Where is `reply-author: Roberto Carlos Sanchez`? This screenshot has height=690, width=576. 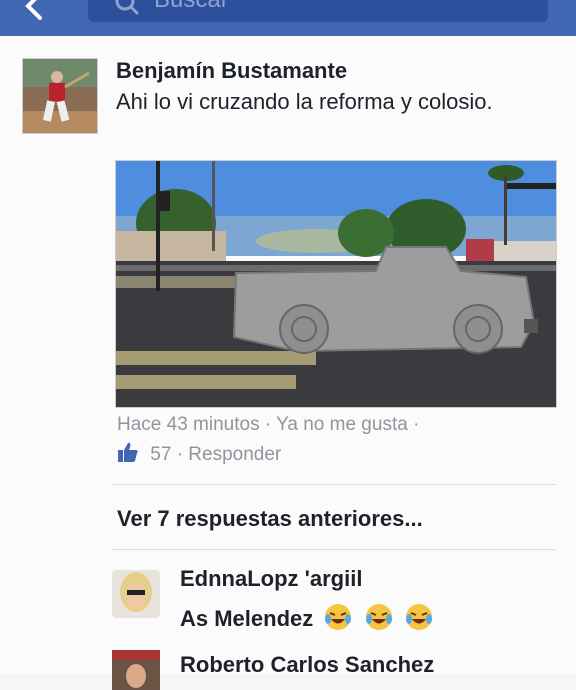
reply-author: Roberto Carlos Sanchez is located at coordinates (307, 665).